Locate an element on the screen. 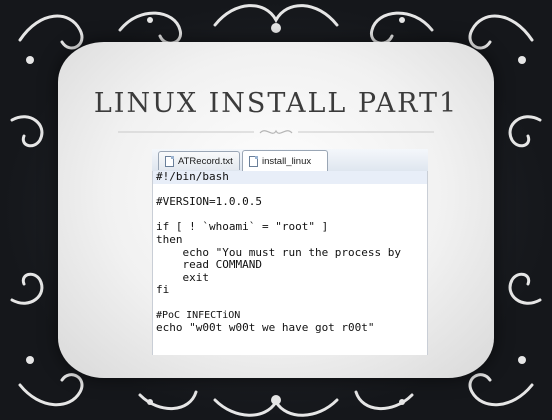 This screenshot has height=420, width=552. tab-atrecord: ATRecord.txt is located at coordinates (199, 160).